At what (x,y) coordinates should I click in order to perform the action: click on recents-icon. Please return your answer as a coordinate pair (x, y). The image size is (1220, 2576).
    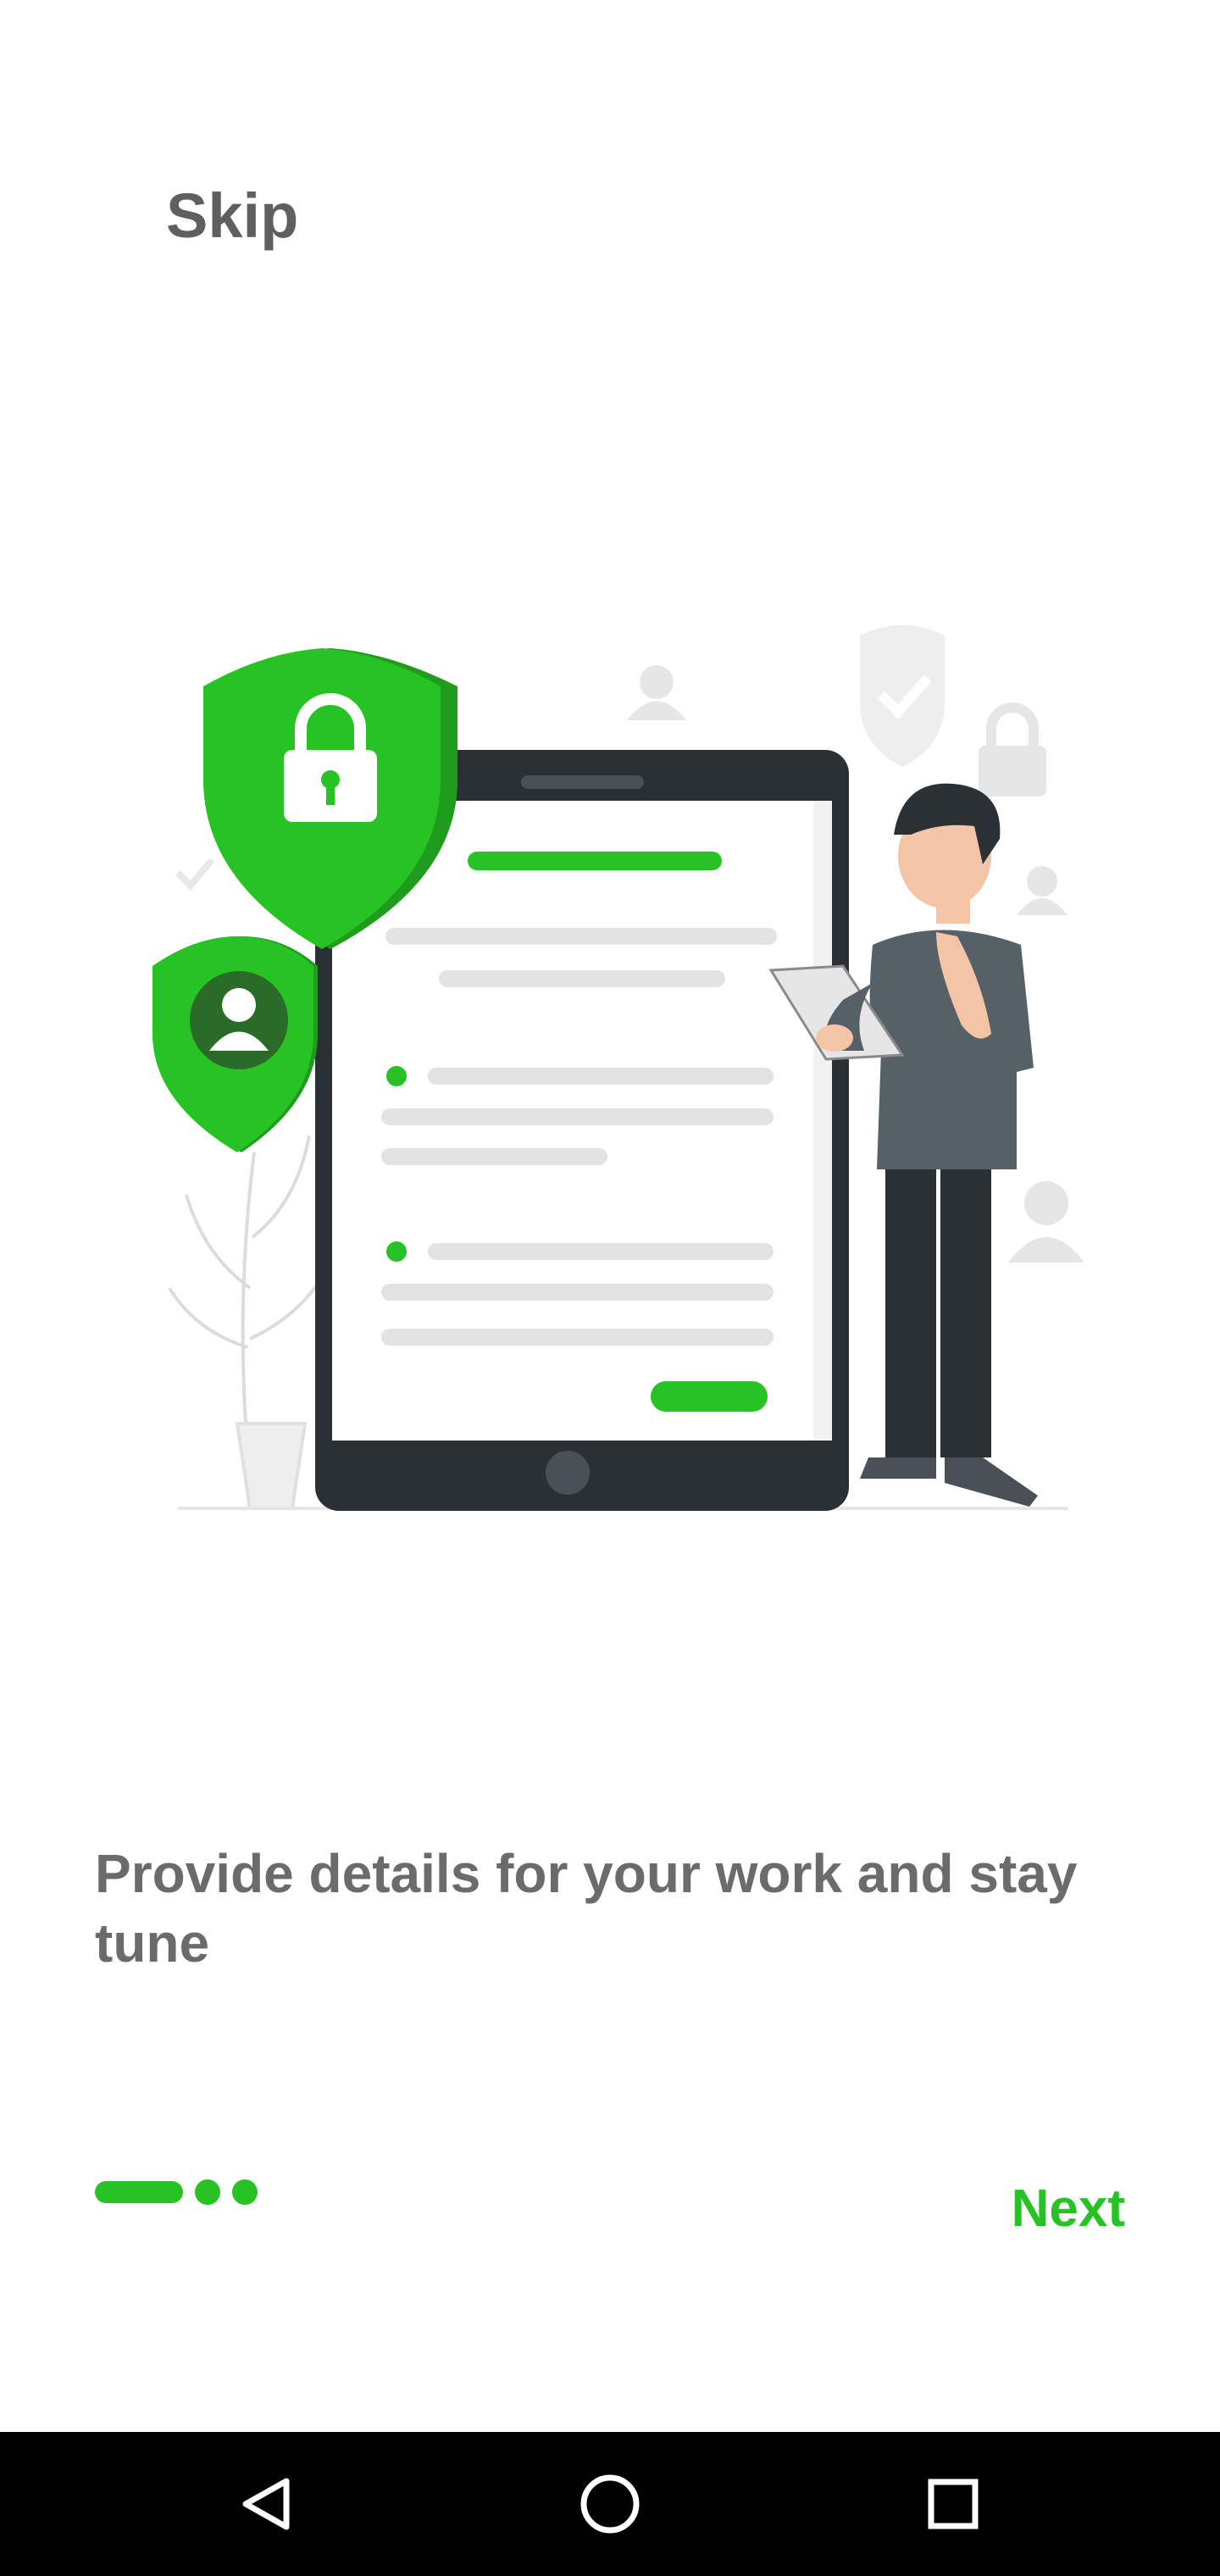
    Looking at the image, I should click on (953, 2504).